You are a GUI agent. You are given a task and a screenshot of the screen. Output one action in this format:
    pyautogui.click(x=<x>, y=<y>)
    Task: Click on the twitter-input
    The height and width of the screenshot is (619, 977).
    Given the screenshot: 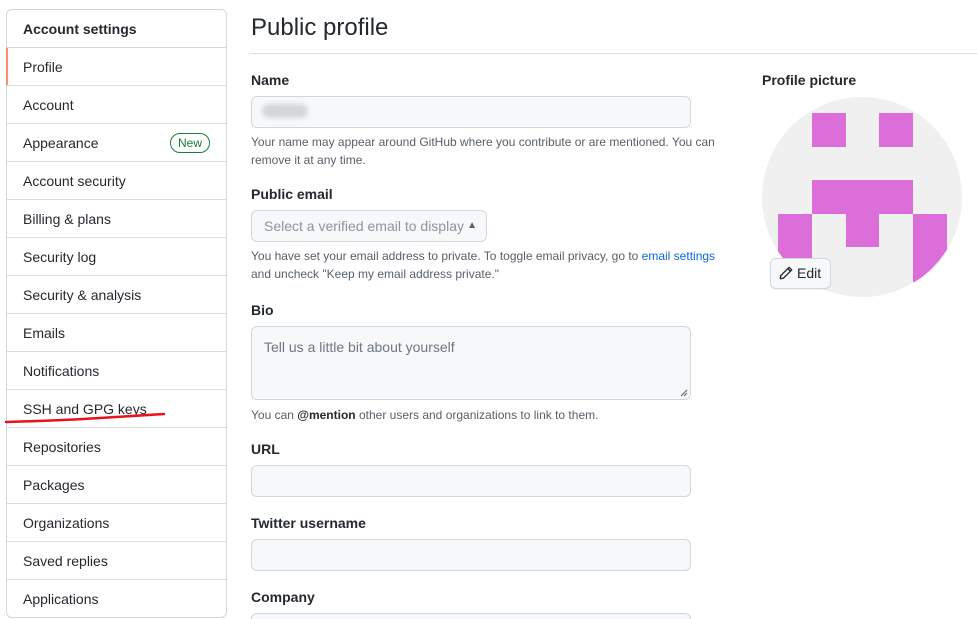 What is the action you would take?
    pyautogui.click(x=471, y=555)
    